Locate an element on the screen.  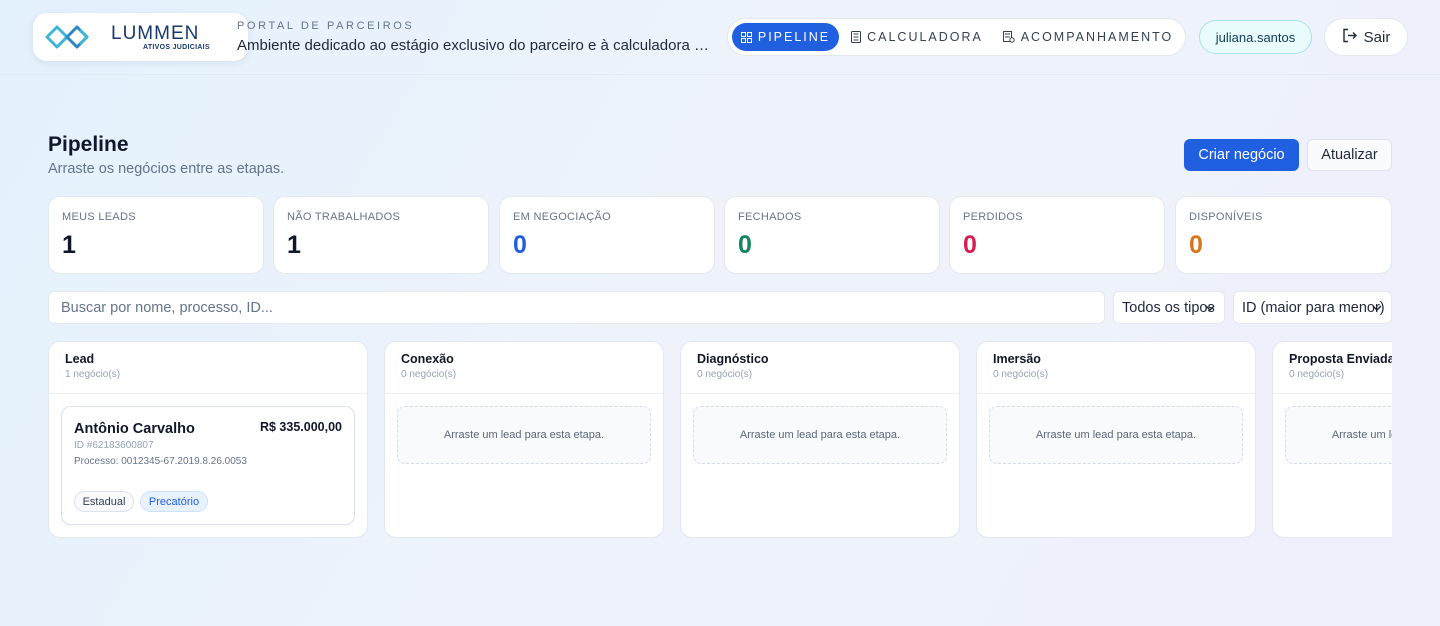
column-header: Lead 1 negócio(s) is located at coordinates (208, 368).